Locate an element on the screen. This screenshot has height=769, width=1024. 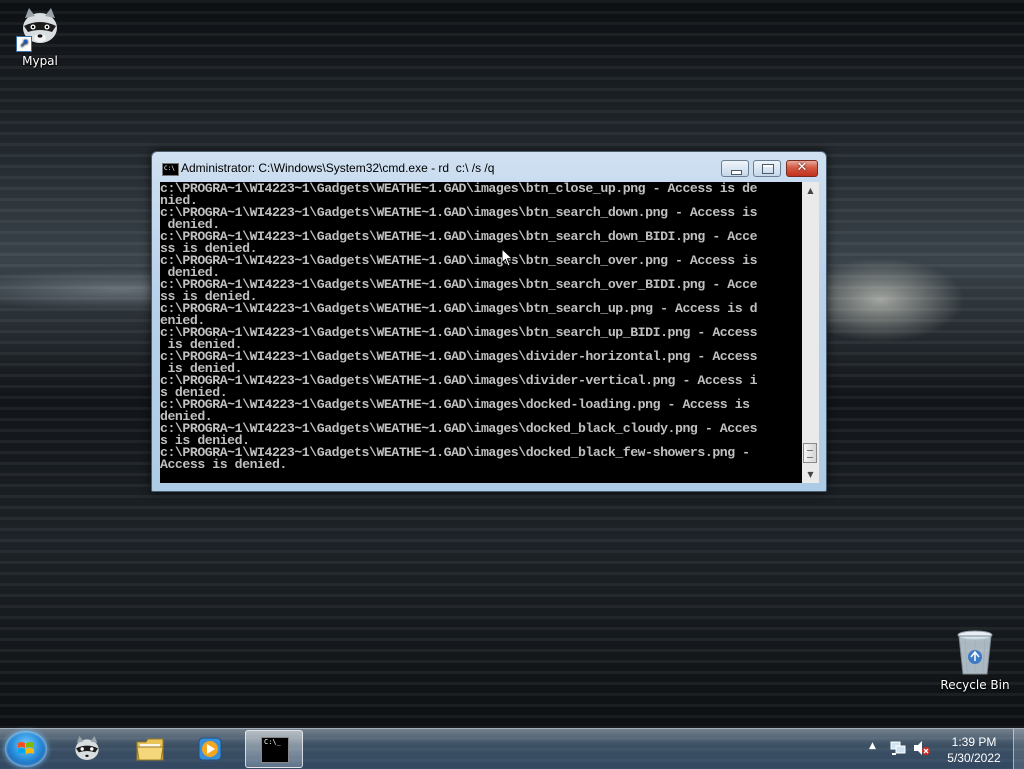
maximize-button is located at coordinates (767, 168).